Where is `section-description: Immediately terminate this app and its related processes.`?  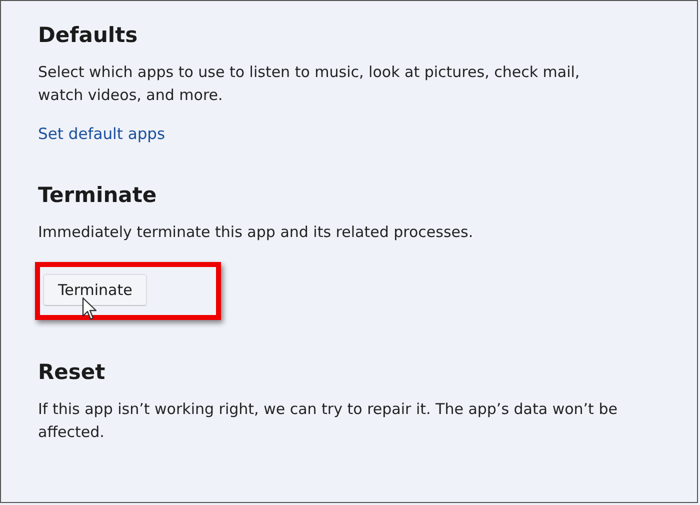
section-description: Immediately terminate this app and its related processes. is located at coordinates (256, 232).